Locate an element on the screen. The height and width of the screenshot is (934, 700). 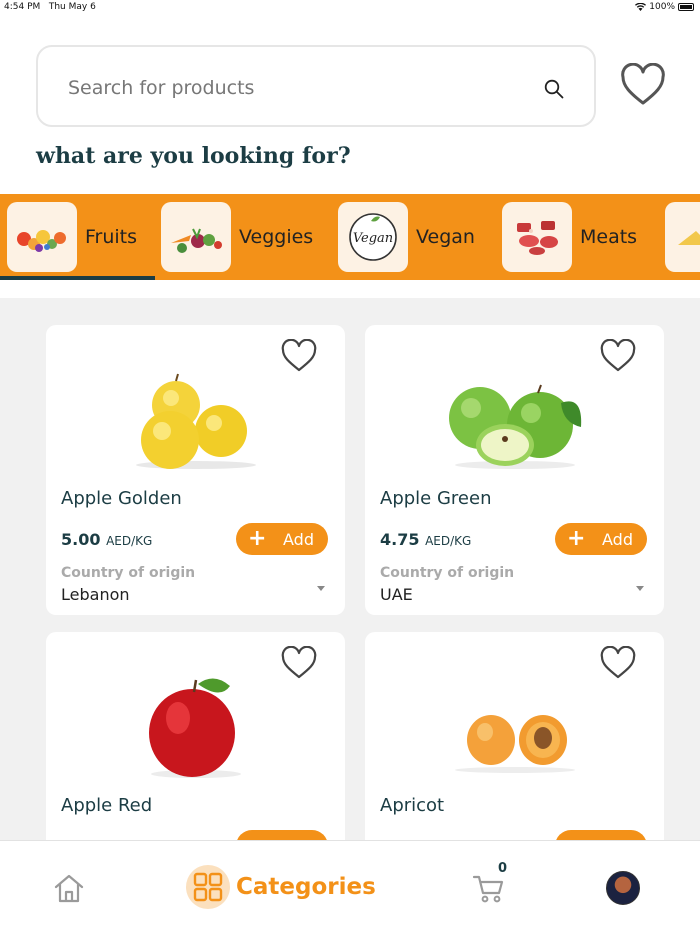
product-card: Apple Red is located at coordinates (195, 737).